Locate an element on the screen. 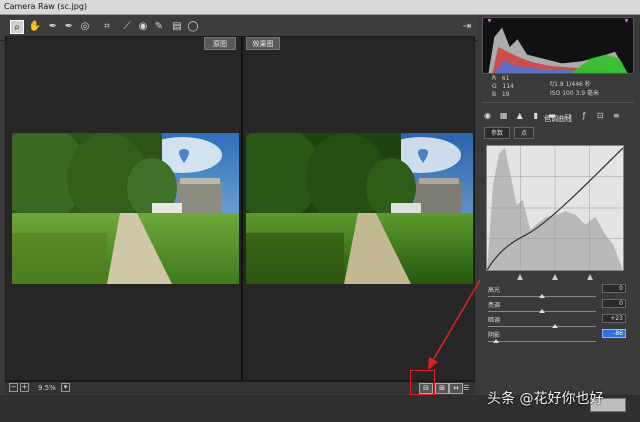 This screenshot has width=640, height=422. swap-view-button: ⊞ is located at coordinates (442, 388).